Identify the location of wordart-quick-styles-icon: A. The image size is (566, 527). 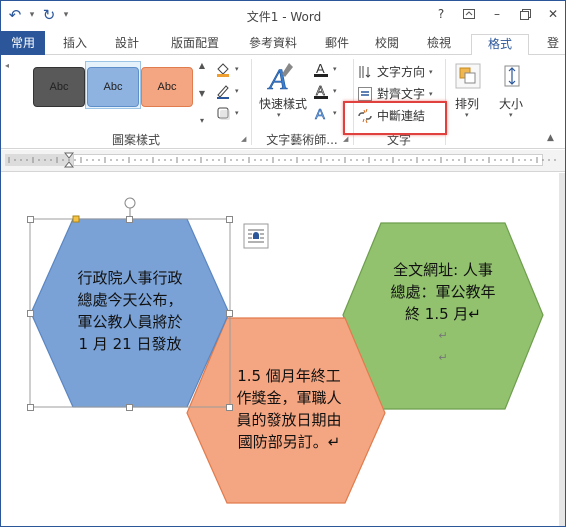
(283, 78).